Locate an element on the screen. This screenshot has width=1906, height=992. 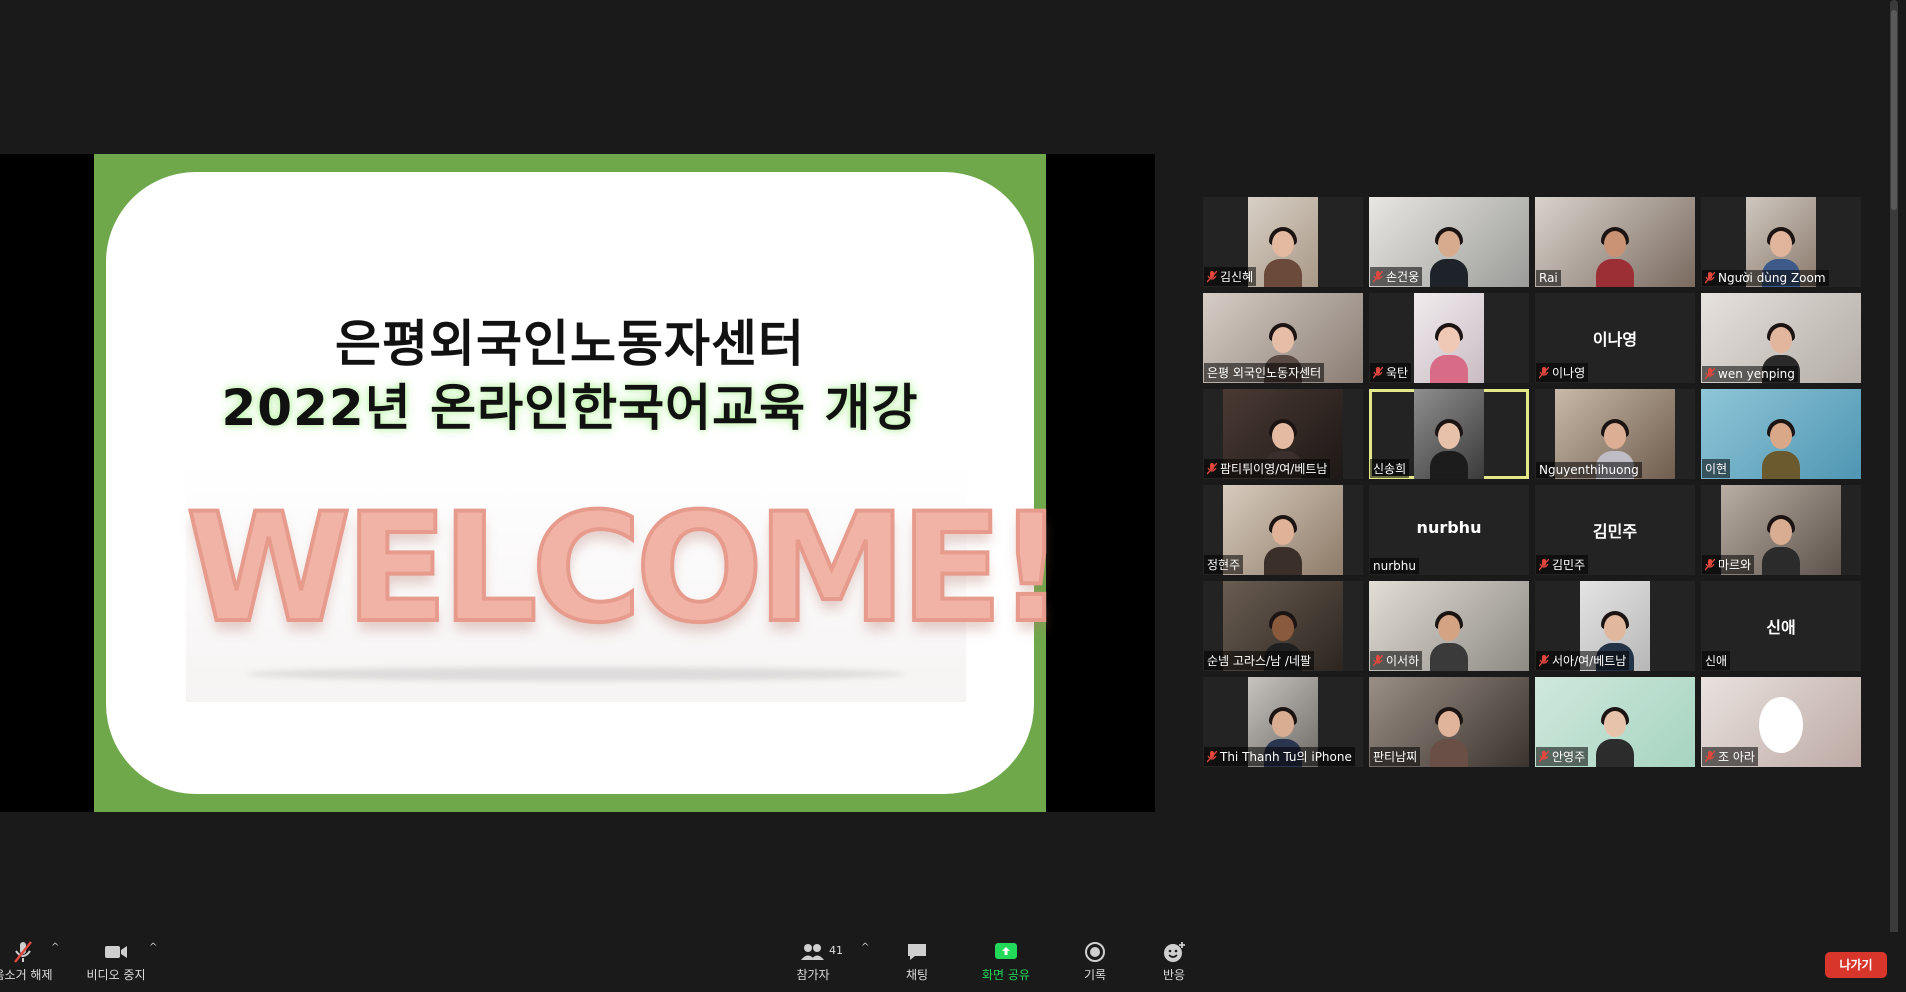
participant-name-label: 마르와 is located at coordinates (1728, 564).